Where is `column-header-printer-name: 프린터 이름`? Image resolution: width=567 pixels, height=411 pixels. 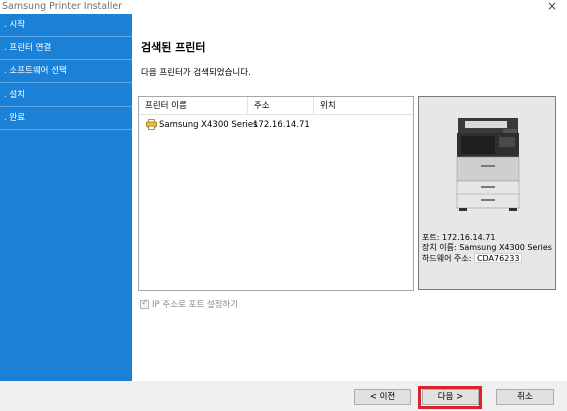
column-header-printer-name: 프린터 이름 is located at coordinates (193, 106).